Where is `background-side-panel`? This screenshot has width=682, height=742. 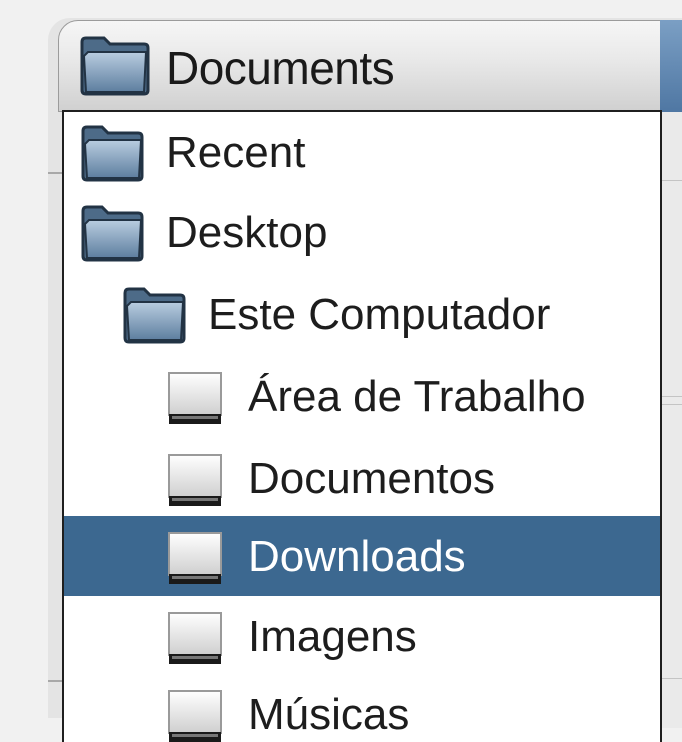 background-side-panel is located at coordinates (671, 418).